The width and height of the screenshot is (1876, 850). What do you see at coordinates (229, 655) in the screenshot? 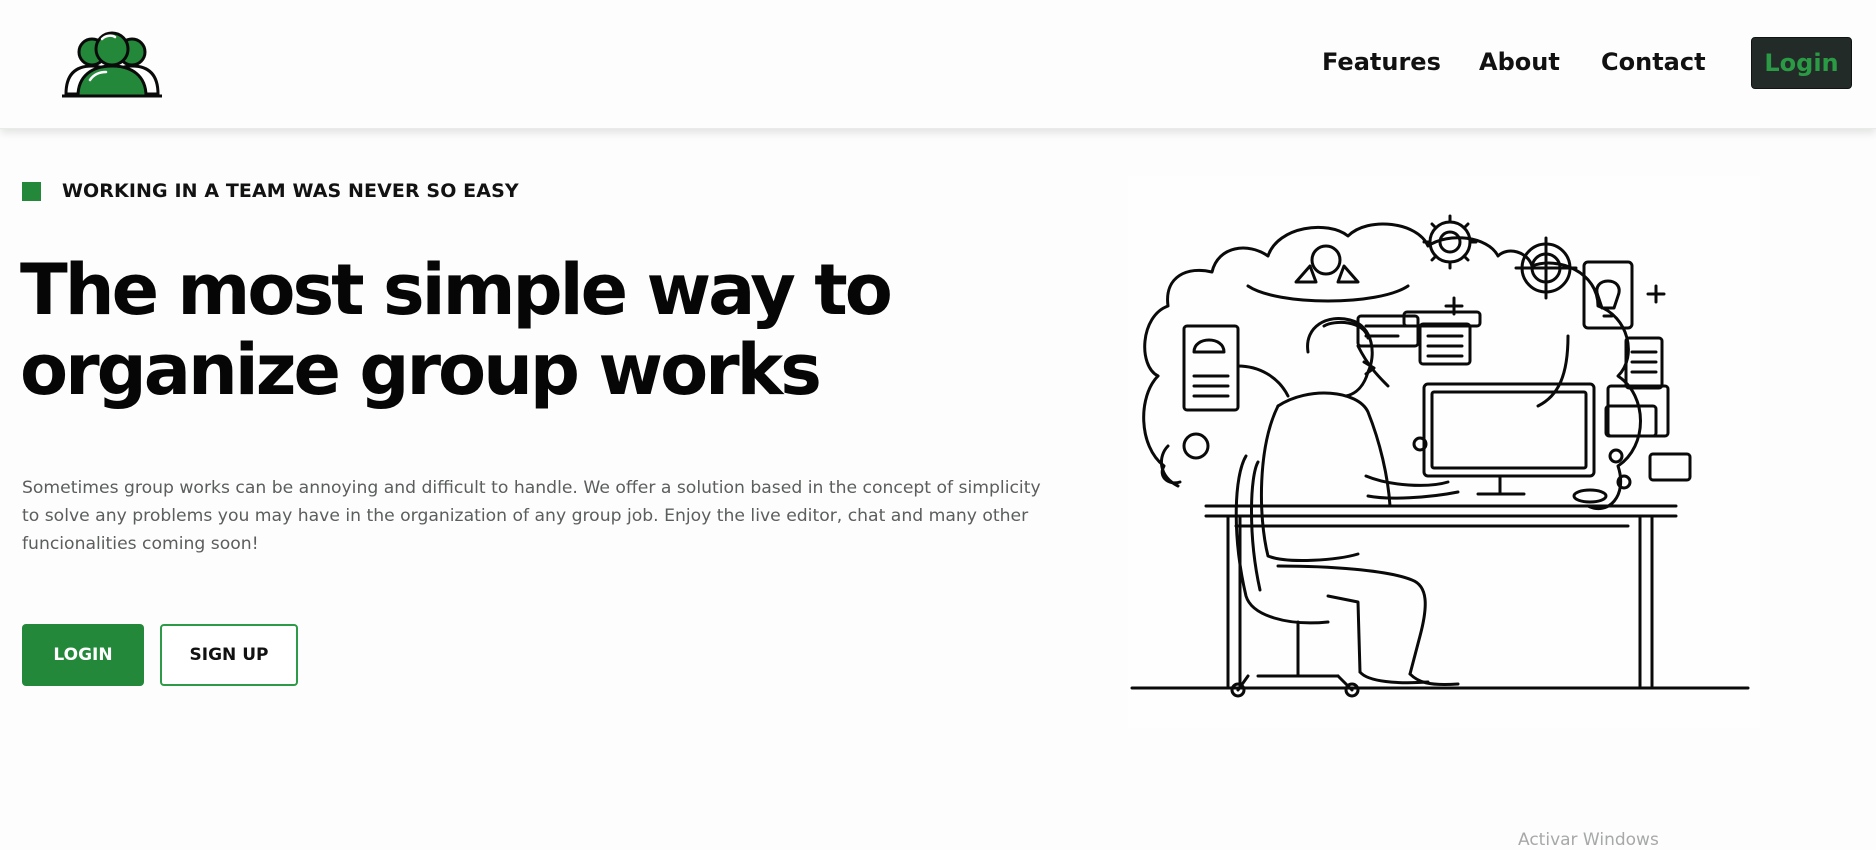
I see `hero-signup-button: SIGN UP` at bounding box center [229, 655].